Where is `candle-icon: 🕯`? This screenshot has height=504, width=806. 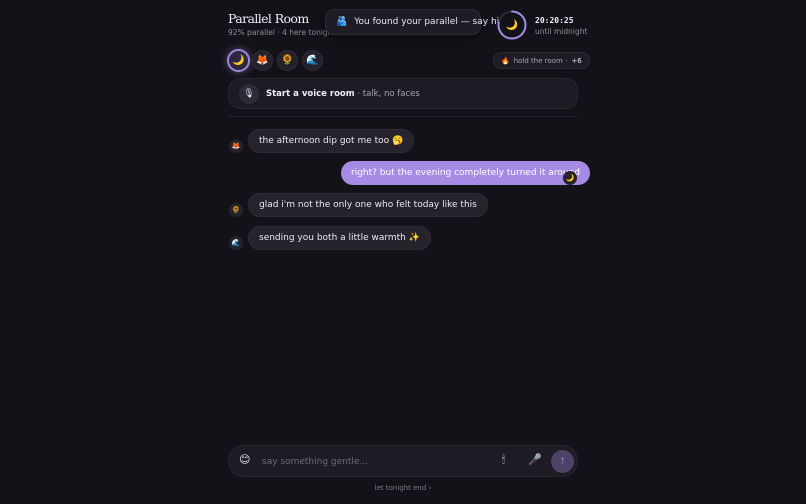
candle-icon: 🕯 is located at coordinates (503, 459).